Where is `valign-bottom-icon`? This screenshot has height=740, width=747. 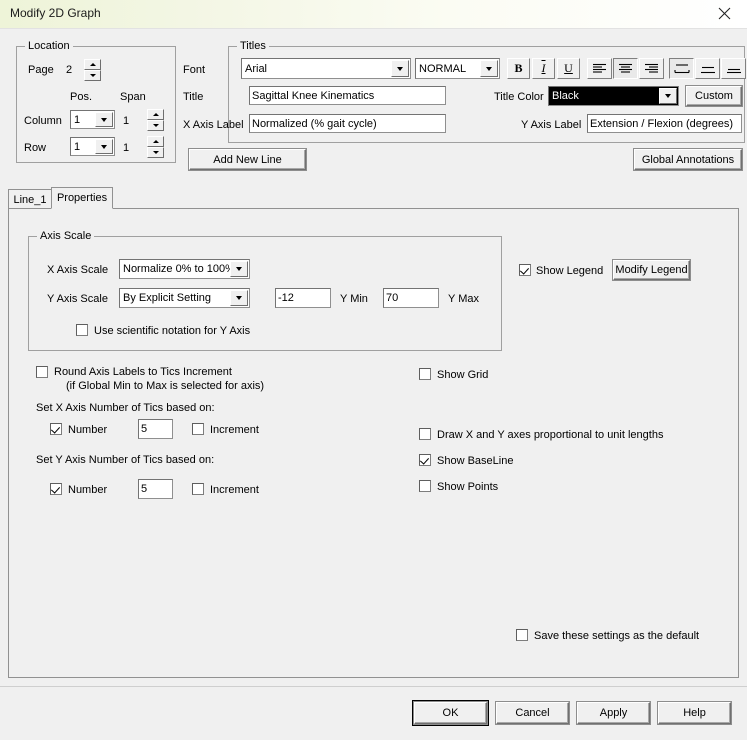 valign-bottom-icon is located at coordinates (733, 68).